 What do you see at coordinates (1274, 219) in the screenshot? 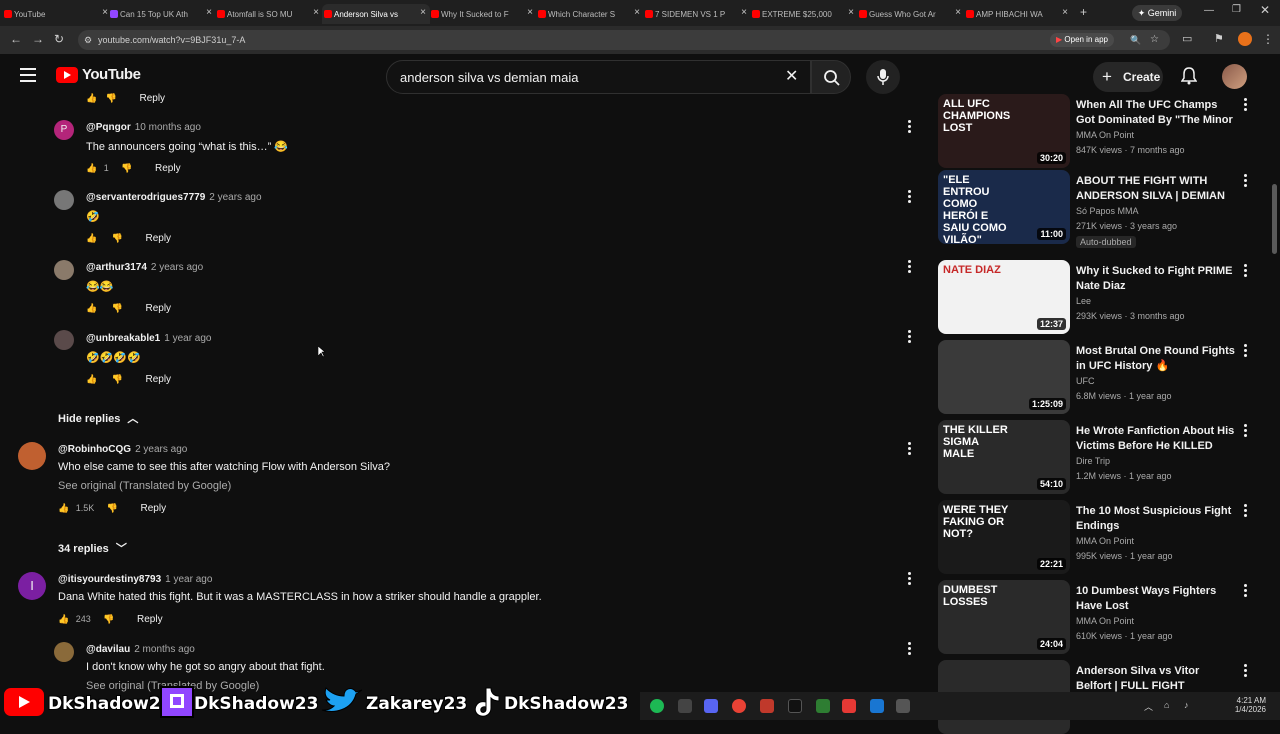
I see `page-scrollbar` at bounding box center [1274, 219].